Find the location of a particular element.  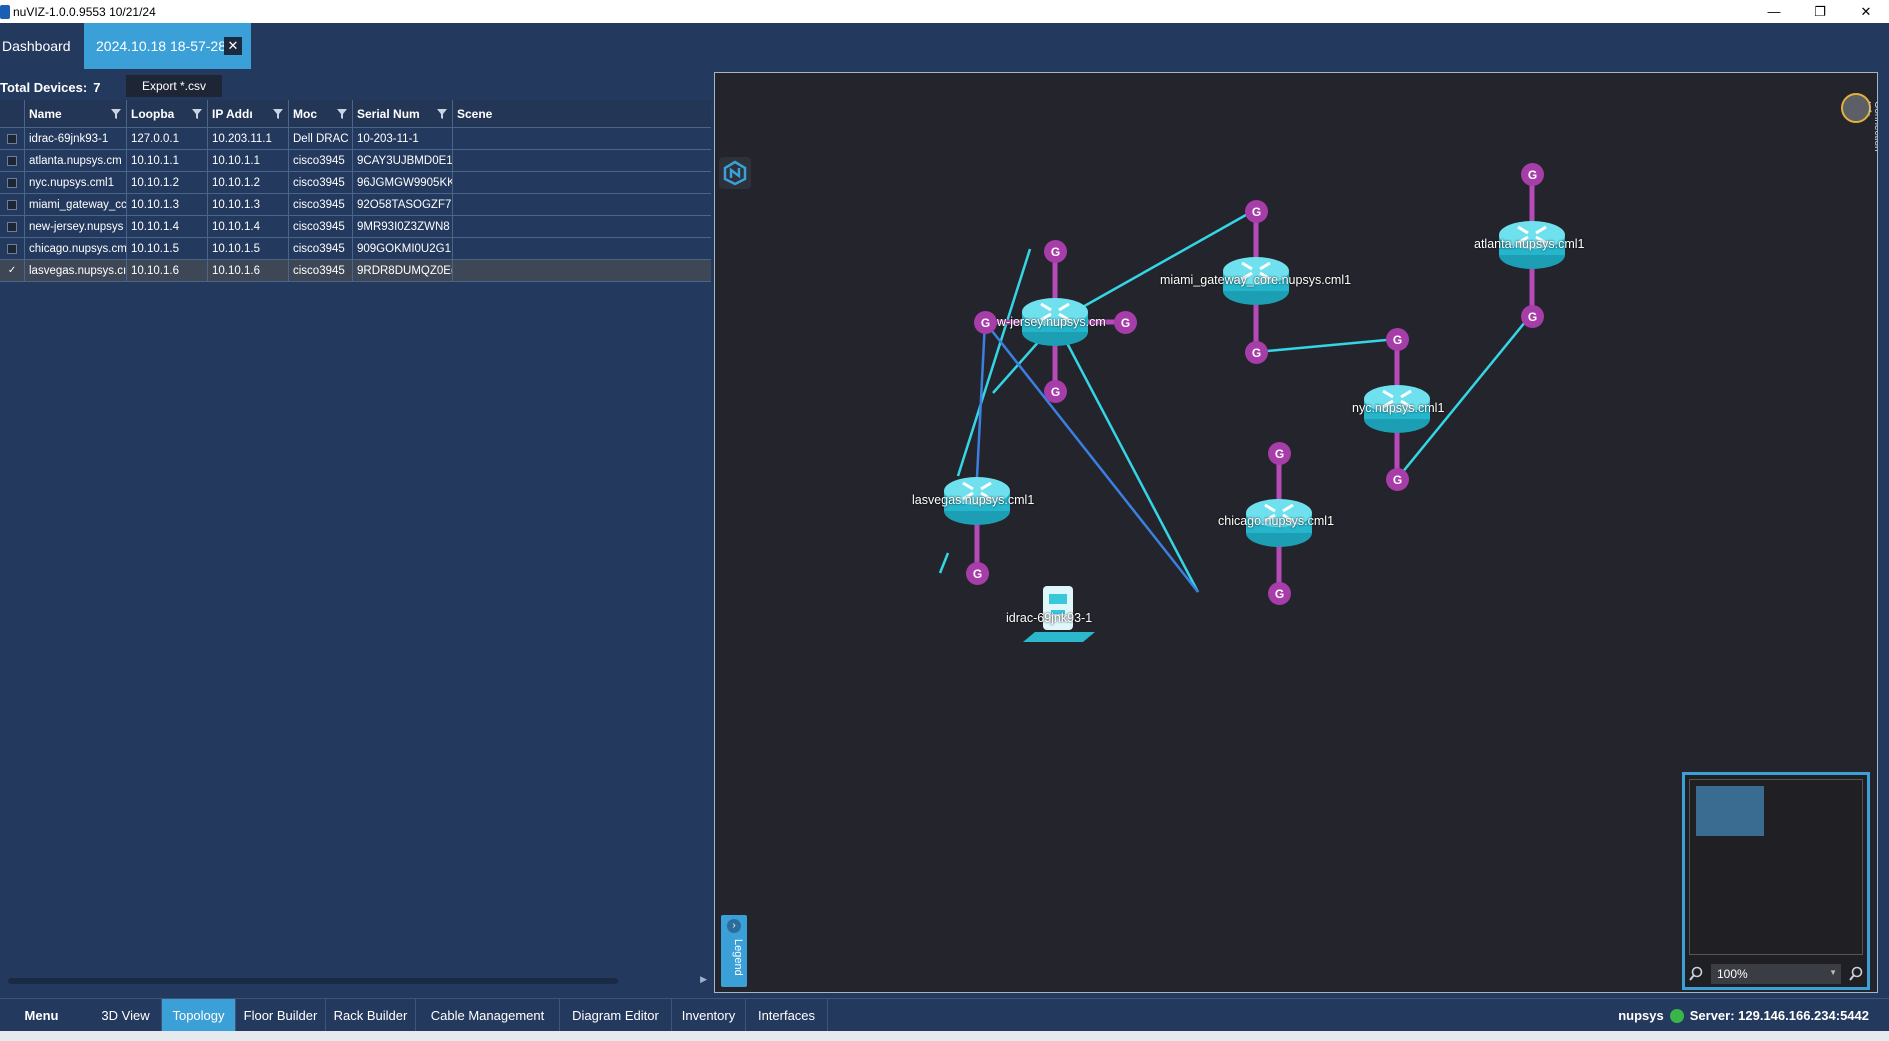

router-label-new-jersey: w-jersey.nupsys.cm is located at coordinates (1051, 322).